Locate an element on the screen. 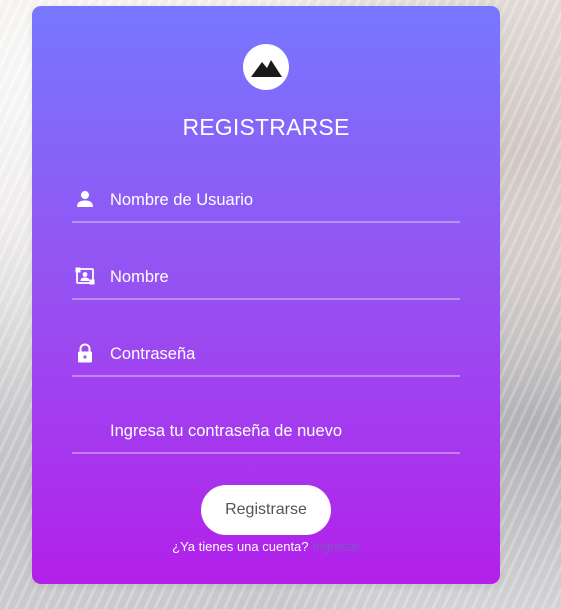 Image resolution: width=561 pixels, height=609 pixels. user-icon is located at coordinates (85, 199).